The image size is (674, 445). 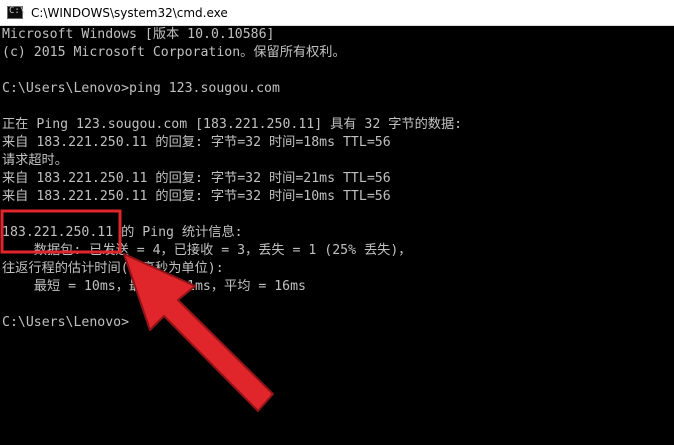 What do you see at coordinates (66, 322) in the screenshot?
I see `console-line: C:\Users\Lenovo>` at bounding box center [66, 322].